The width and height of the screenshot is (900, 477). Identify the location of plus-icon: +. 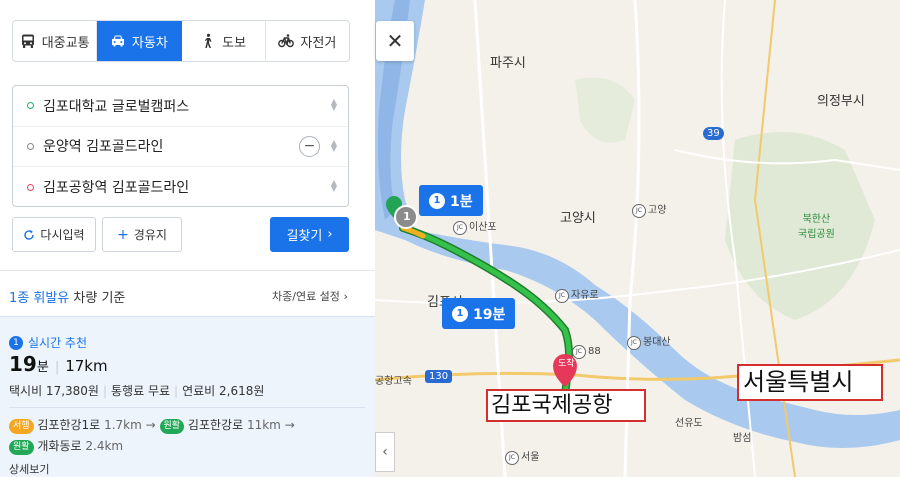
(123, 234).